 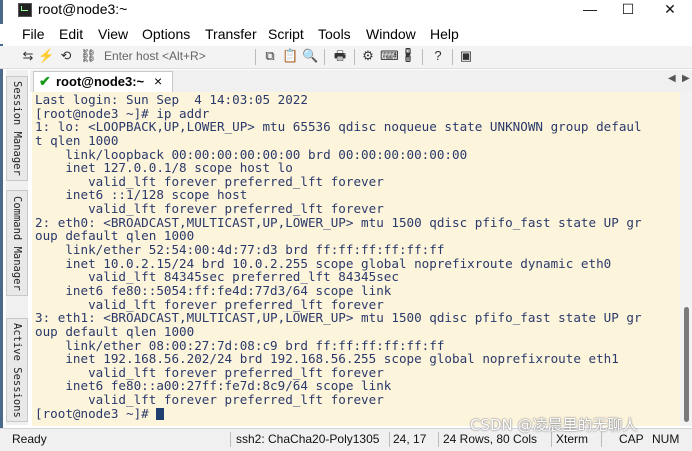 I want to click on menu-options: Options, so click(x=166, y=34).